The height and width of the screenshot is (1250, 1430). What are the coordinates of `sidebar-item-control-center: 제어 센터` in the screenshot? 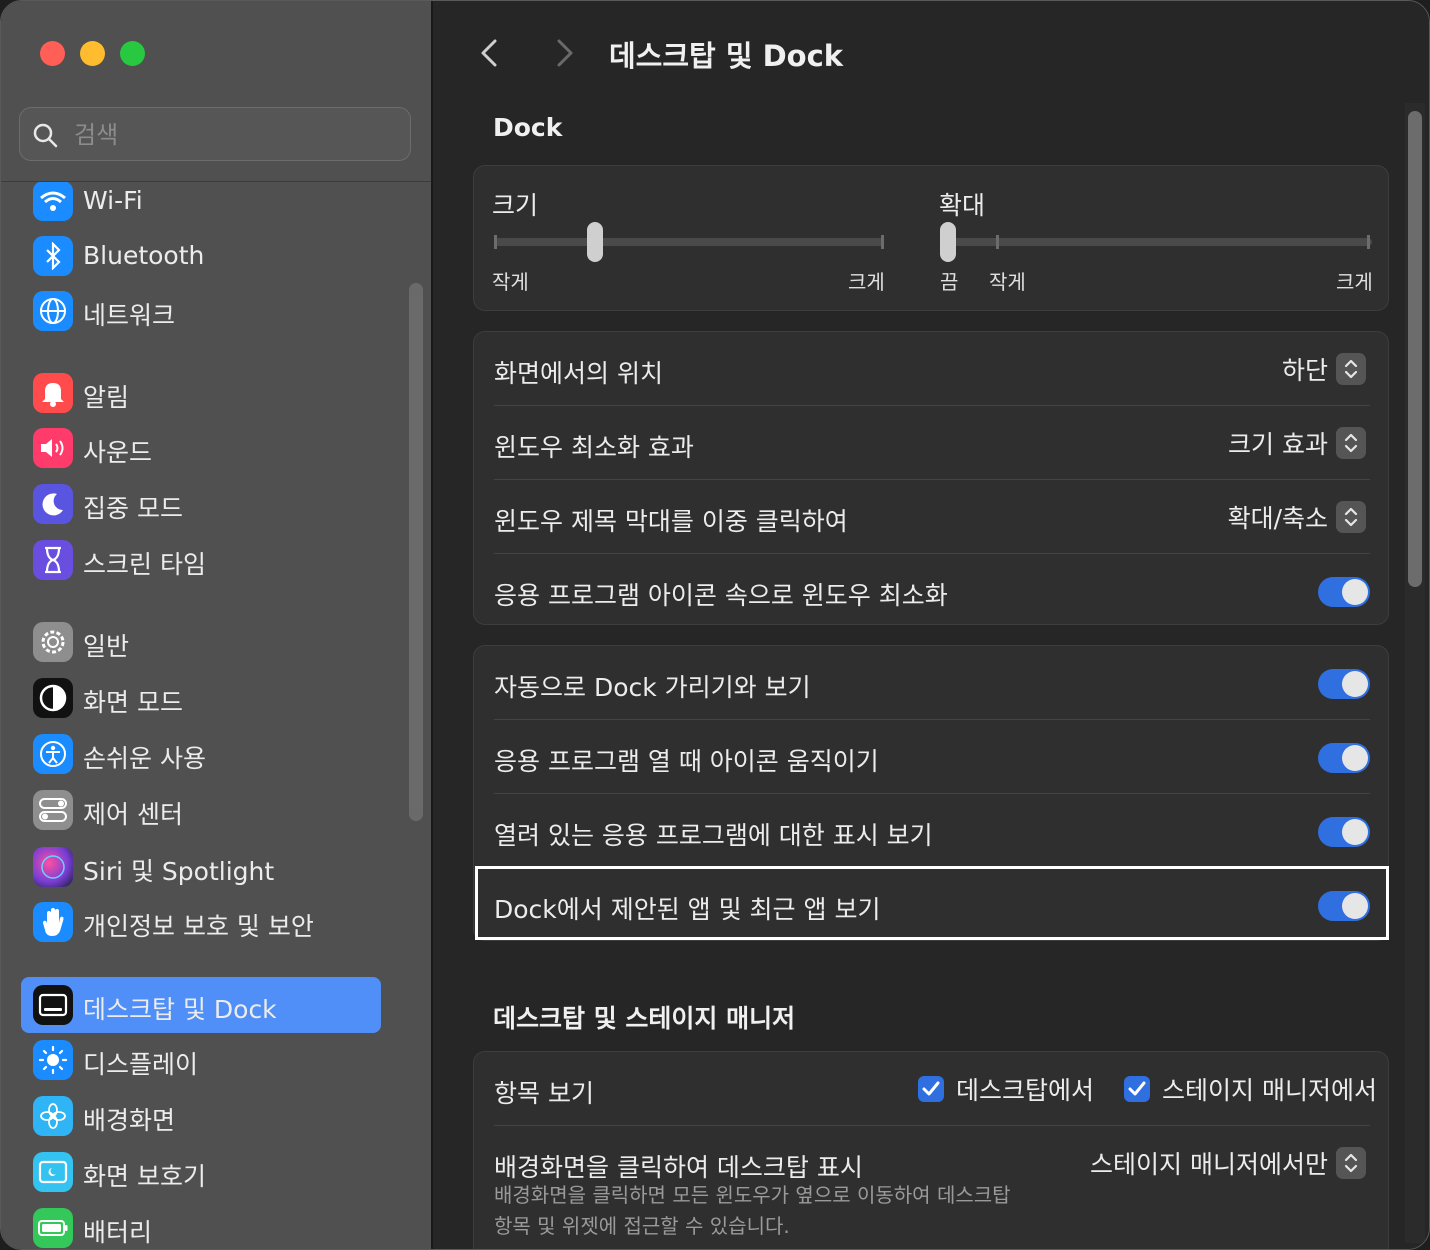 It's located at (201, 810).